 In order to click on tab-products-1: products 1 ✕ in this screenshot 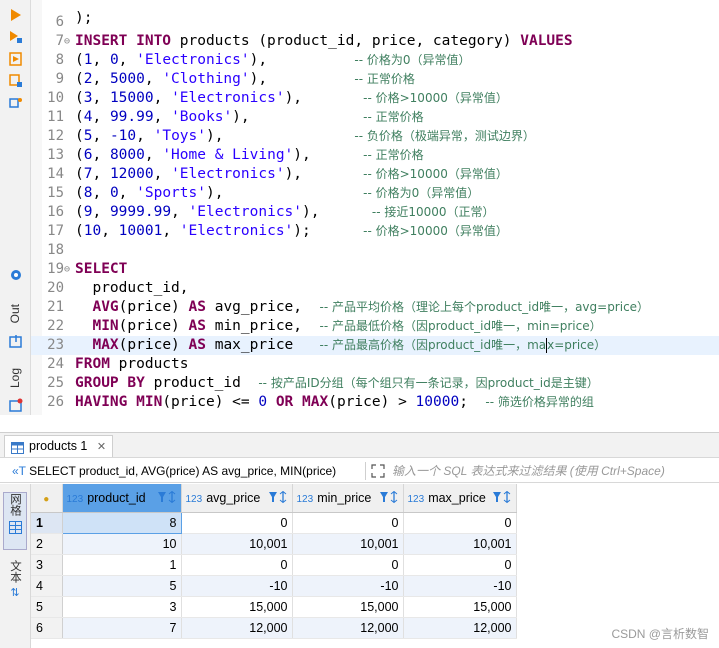, I will do `click(59, 446)`.